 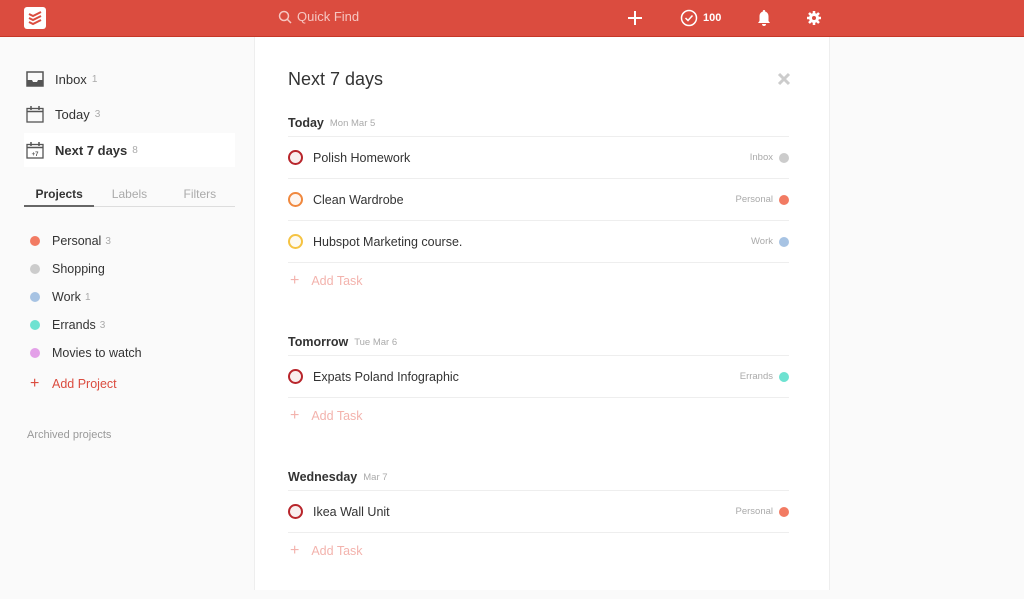 I want to click on add-task-plus-icon, so click(x=635, y=20).